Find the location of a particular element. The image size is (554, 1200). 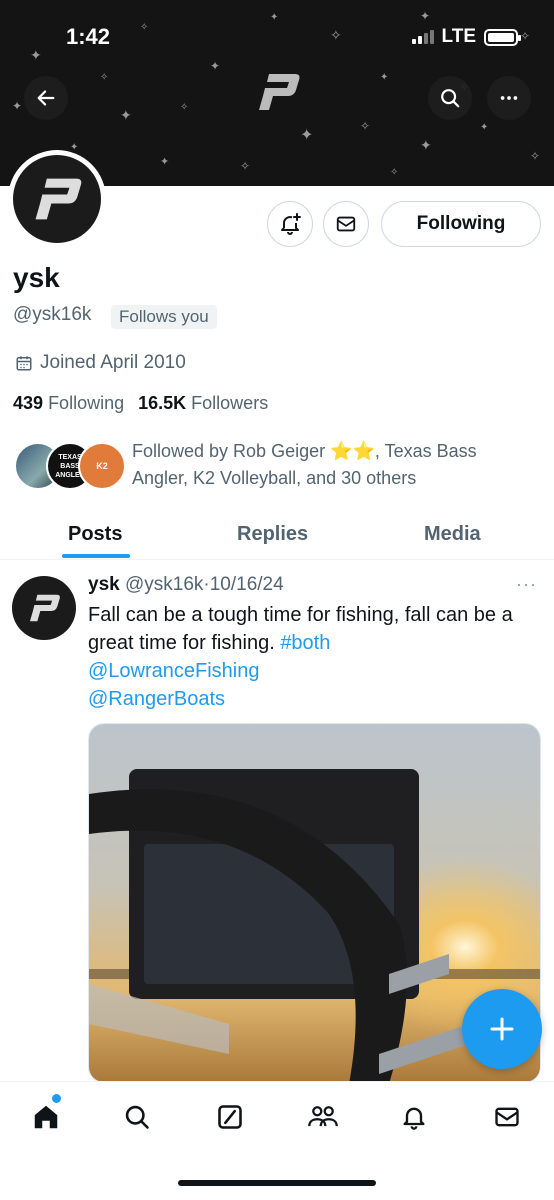

nav-search is located at coordinates (137, 1117).